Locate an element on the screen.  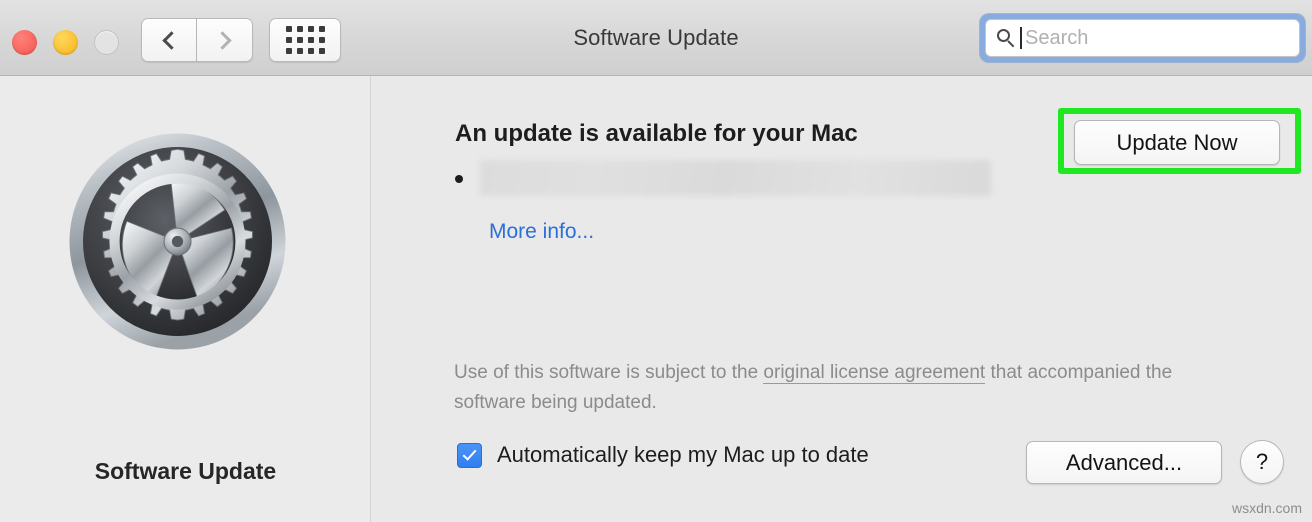
gear-icon is located at coordinates (177, 241).